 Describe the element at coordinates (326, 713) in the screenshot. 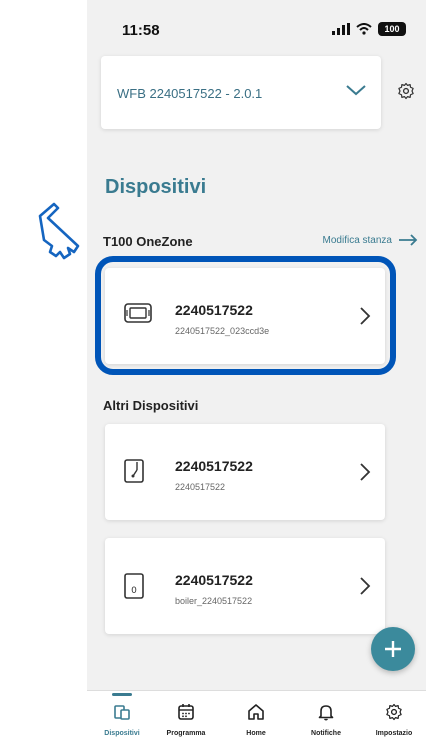

I see `bell-icon` at that location.